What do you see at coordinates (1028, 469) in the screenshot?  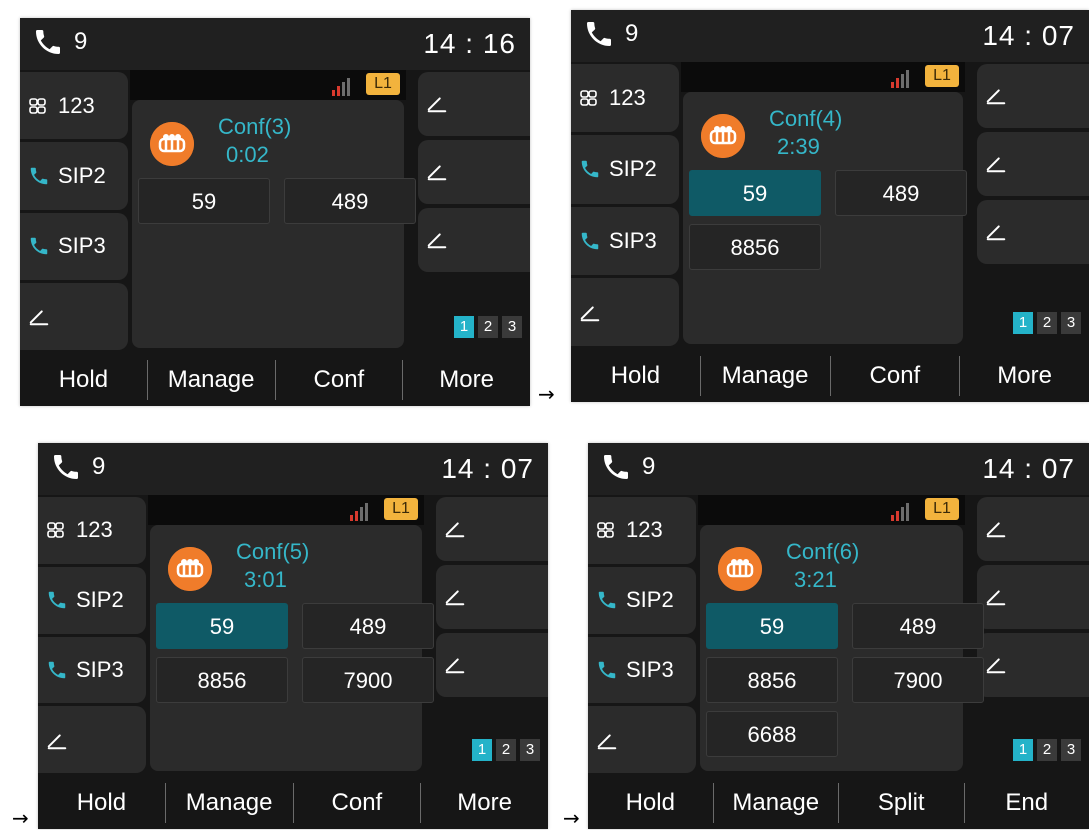 I see `clock-time: 14 : 07` at bounding box center [1028, 469].